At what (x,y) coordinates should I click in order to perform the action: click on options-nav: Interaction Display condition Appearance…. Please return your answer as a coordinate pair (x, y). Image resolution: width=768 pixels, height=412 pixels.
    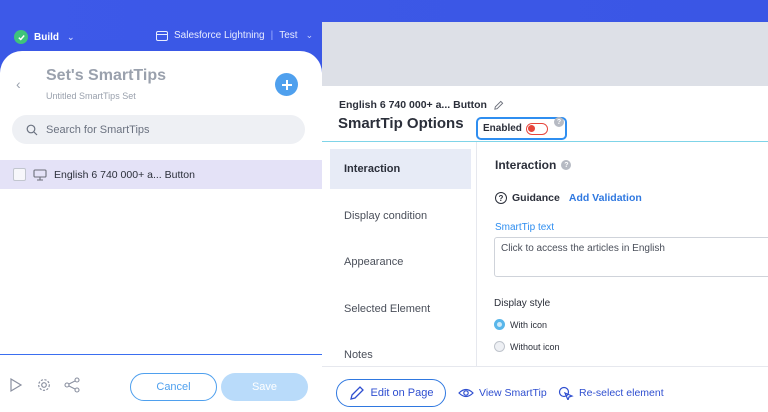
    Looking at the image, I should click on (400, 265).